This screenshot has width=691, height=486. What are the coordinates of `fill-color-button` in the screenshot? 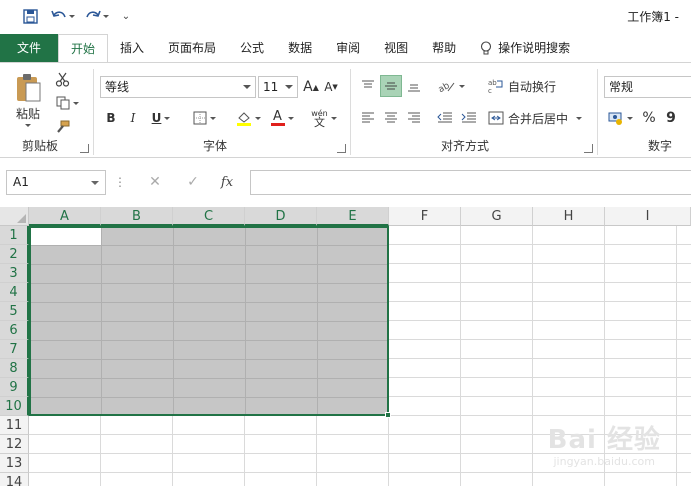 It's located at (248, 118).